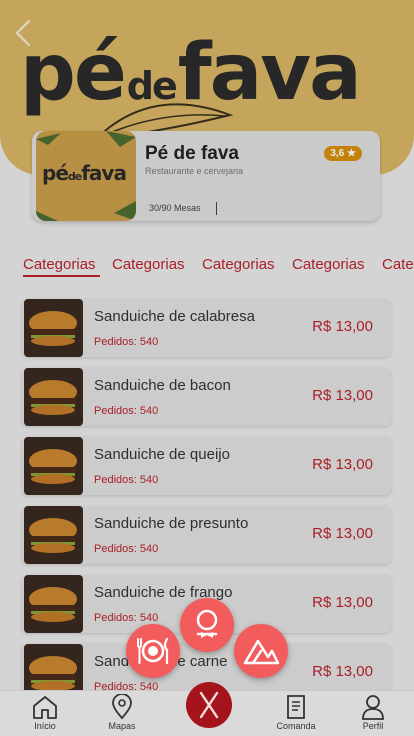 This screenshot has width=414, height=736. I want to click on fab-order-button, so click(153, 651).